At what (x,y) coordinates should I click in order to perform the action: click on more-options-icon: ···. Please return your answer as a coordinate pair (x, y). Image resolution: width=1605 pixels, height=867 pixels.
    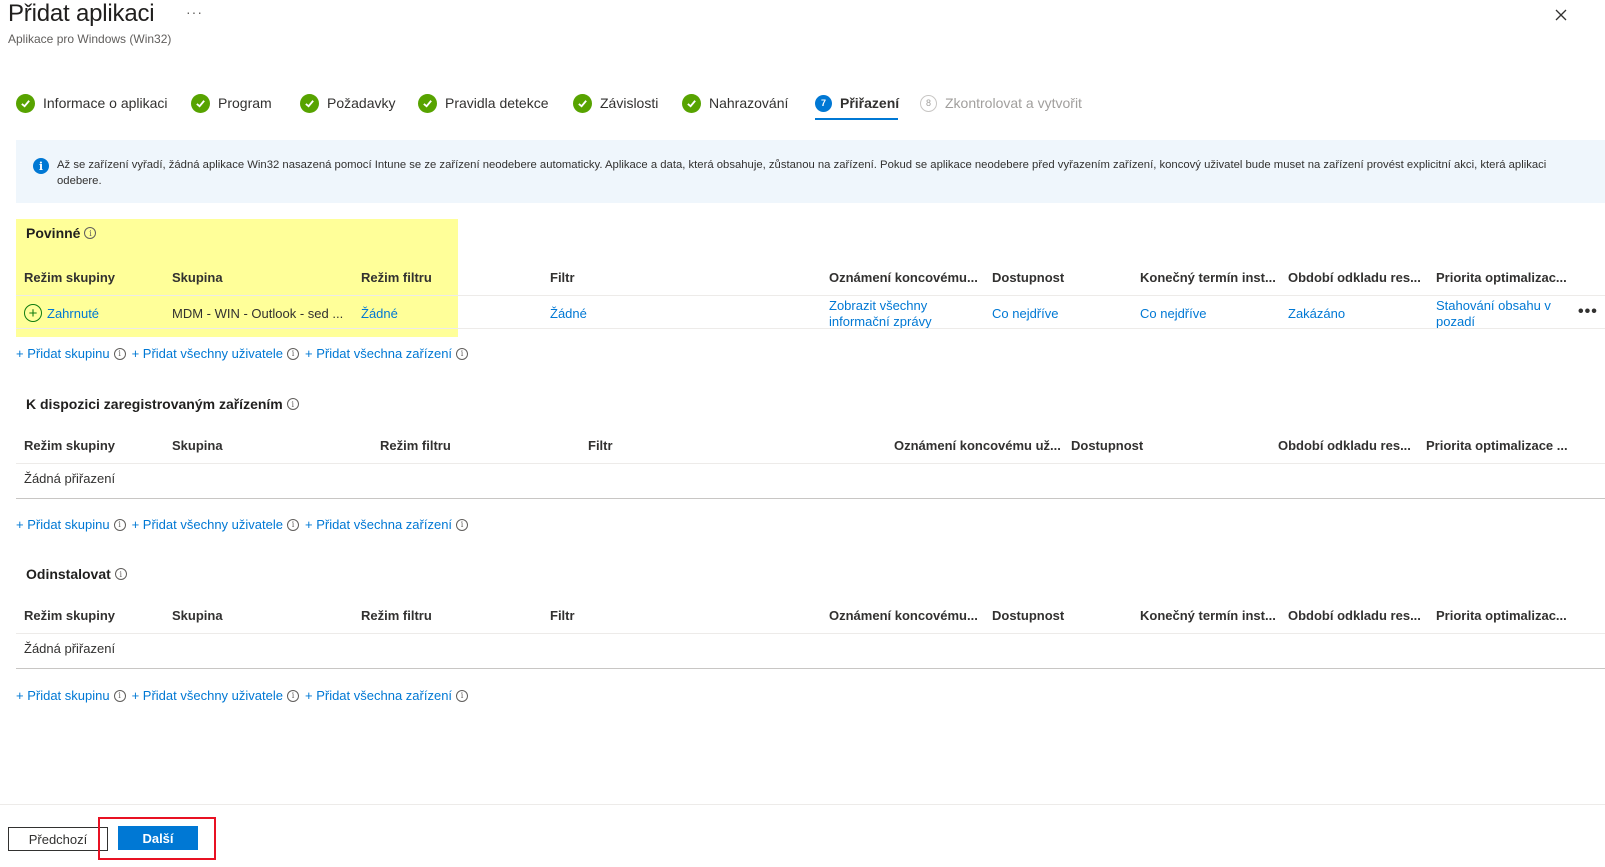
    Looking at the image, I should click on (194, 12).